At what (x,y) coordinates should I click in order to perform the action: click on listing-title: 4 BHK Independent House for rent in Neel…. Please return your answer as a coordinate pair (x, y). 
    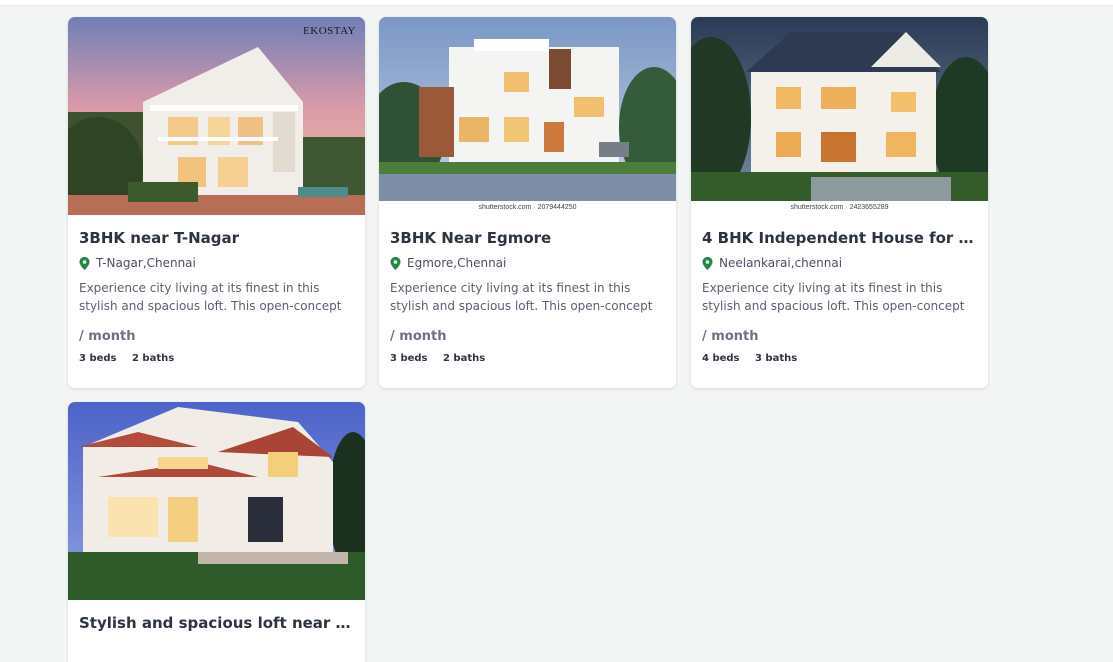
    Looking at the image, I should click on (839, 238).